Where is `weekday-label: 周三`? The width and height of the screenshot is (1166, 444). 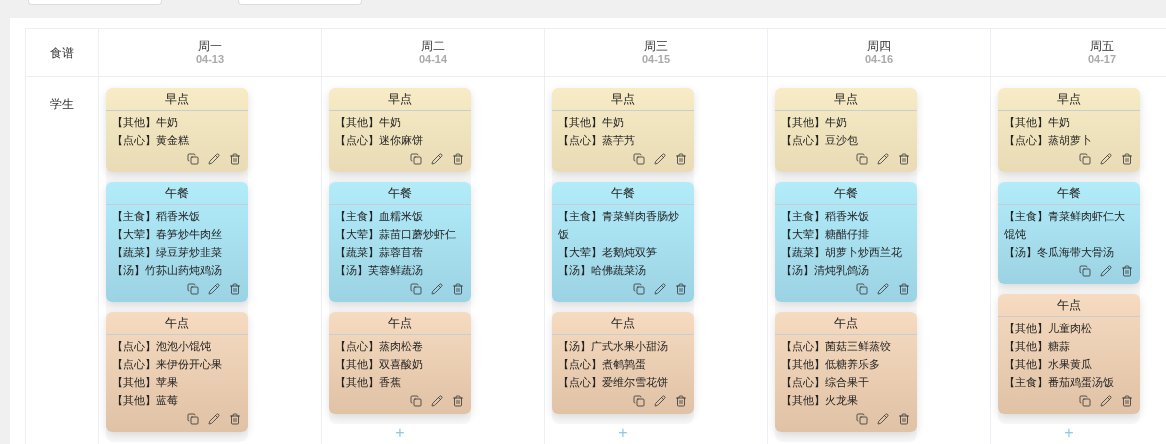
weekday-label: 周三 is located at coordinates (656, 46).